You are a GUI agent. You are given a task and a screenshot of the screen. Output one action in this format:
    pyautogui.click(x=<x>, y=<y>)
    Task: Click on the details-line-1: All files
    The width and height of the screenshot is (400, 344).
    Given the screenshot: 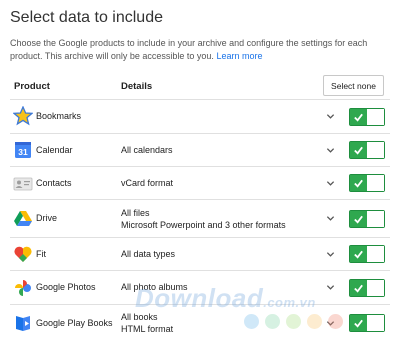 What is the action you would take?
    pyautogui.click(x=135, y=213)
    